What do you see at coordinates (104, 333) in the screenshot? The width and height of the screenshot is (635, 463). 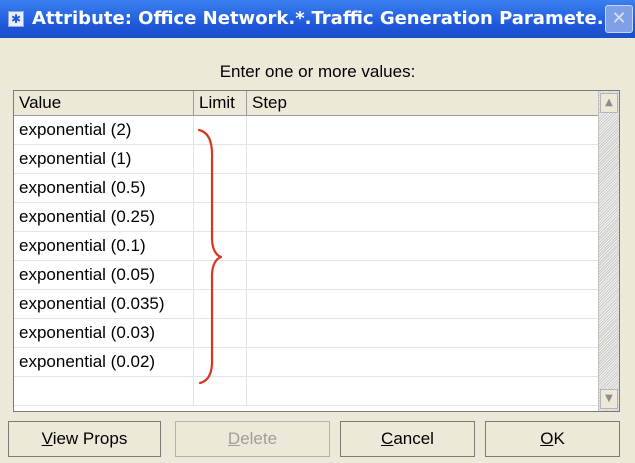 I see `cell-value: exponential (0.03)` at bounding box center [104, 333].